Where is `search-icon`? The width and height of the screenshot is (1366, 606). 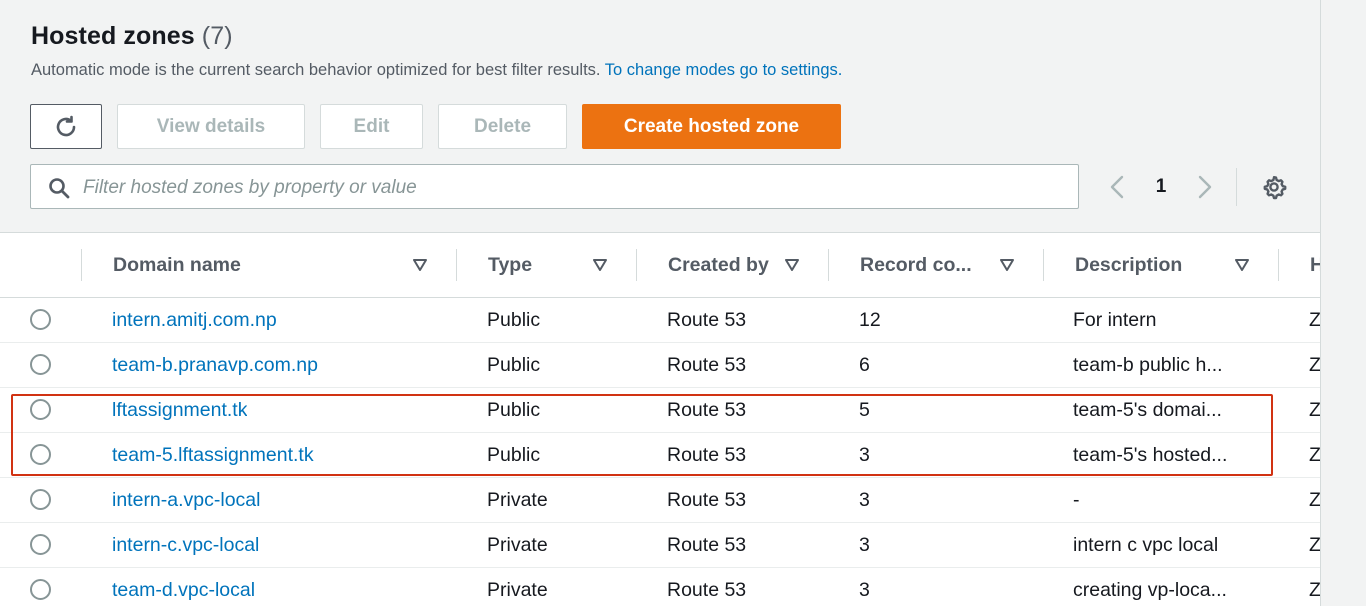 search-icon is located at coordinates (59, 188).